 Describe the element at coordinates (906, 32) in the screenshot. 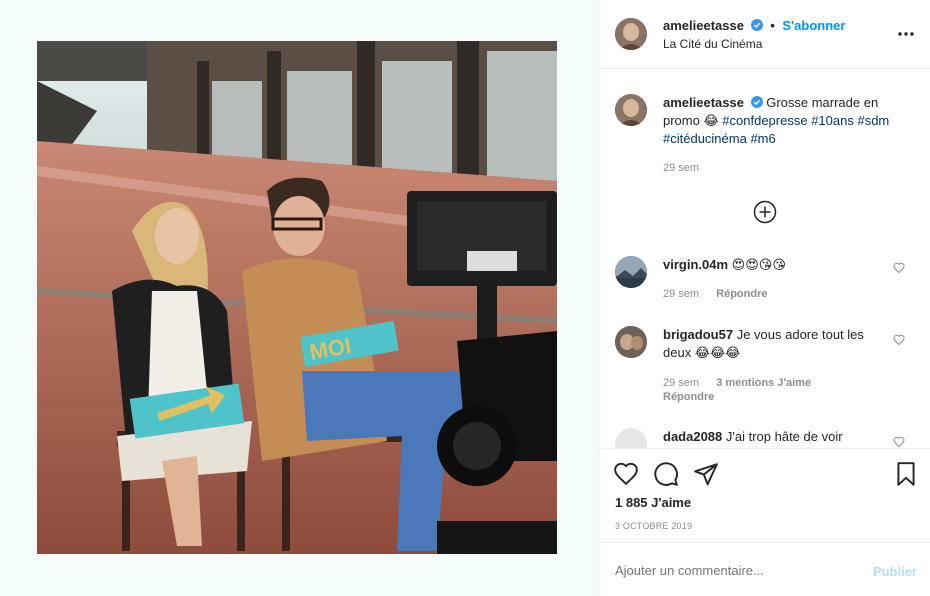

I see `more-icon` at that location.